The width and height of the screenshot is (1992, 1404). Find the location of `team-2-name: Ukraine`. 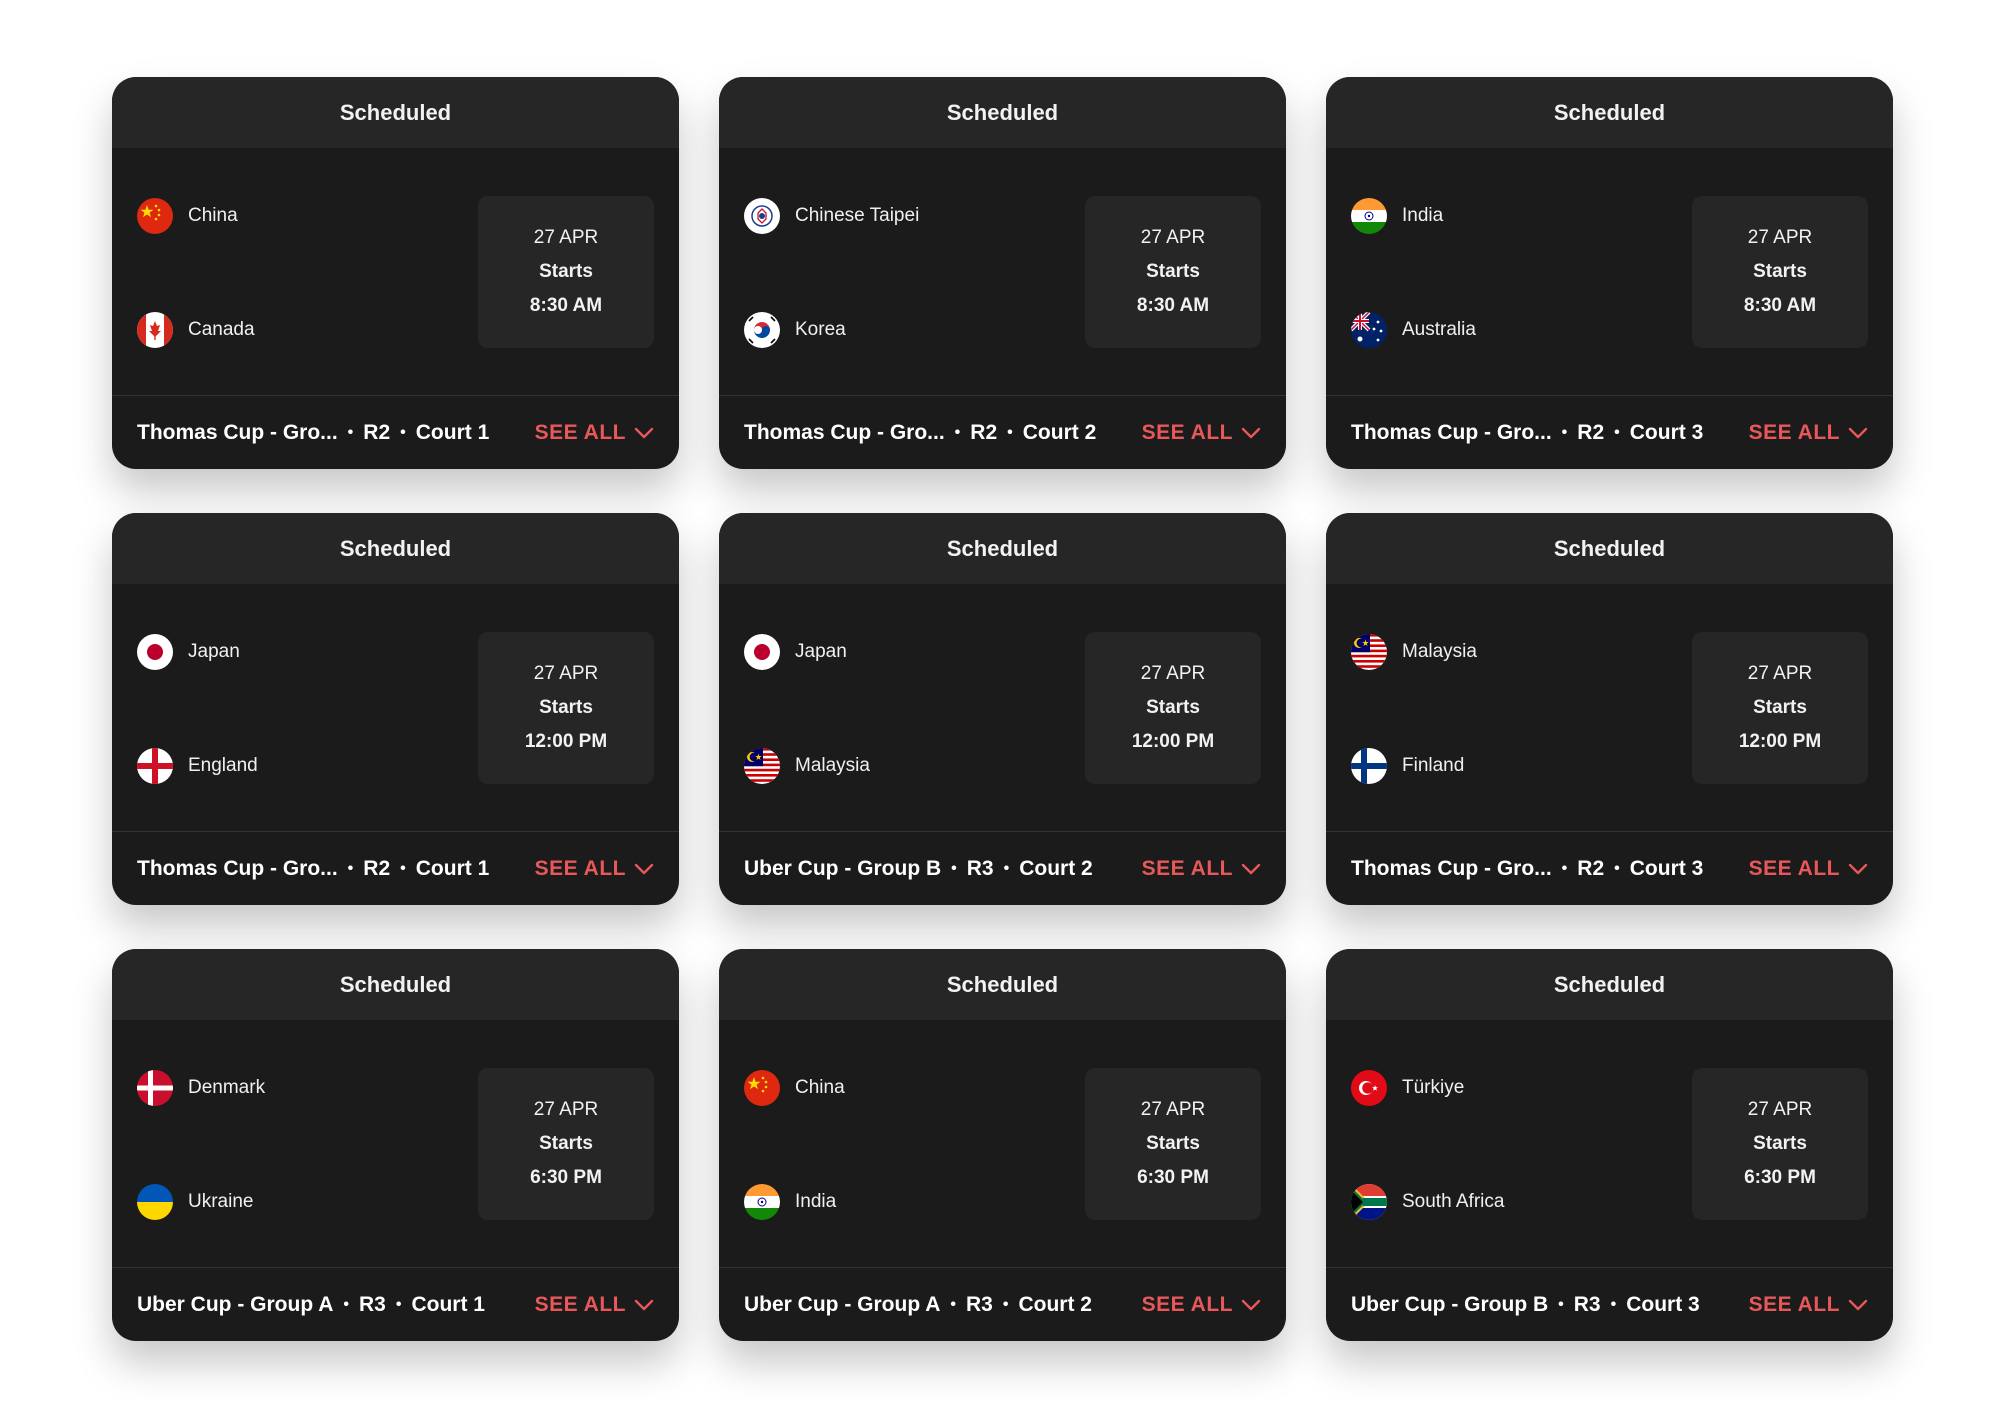

team-2-name: Ukraine is located at coordinates (221, 1201).